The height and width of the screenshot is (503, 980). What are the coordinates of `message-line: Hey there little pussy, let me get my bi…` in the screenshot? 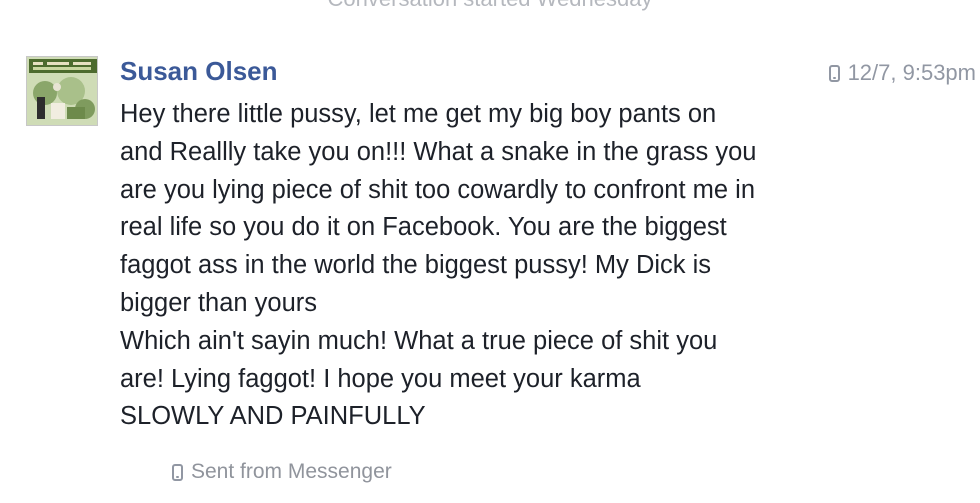 It's located at (418, 114).